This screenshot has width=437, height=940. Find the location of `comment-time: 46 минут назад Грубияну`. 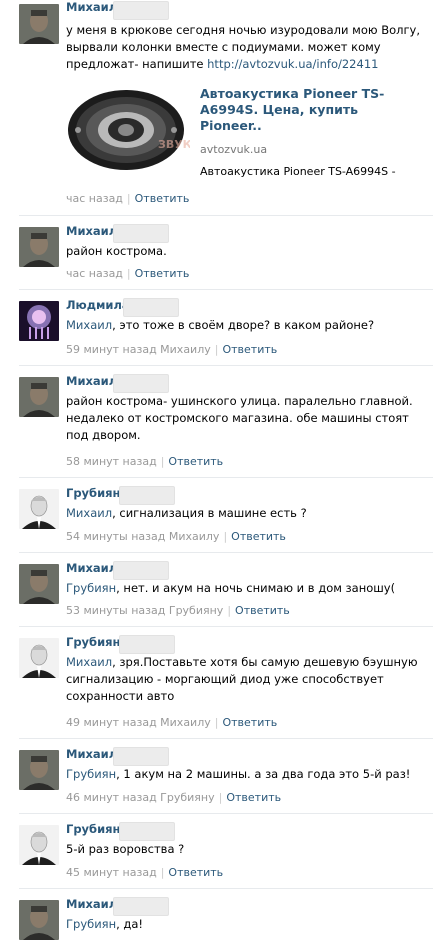

comment-time: 46 минут назад Грубияну is located at coordinates (140, 797).